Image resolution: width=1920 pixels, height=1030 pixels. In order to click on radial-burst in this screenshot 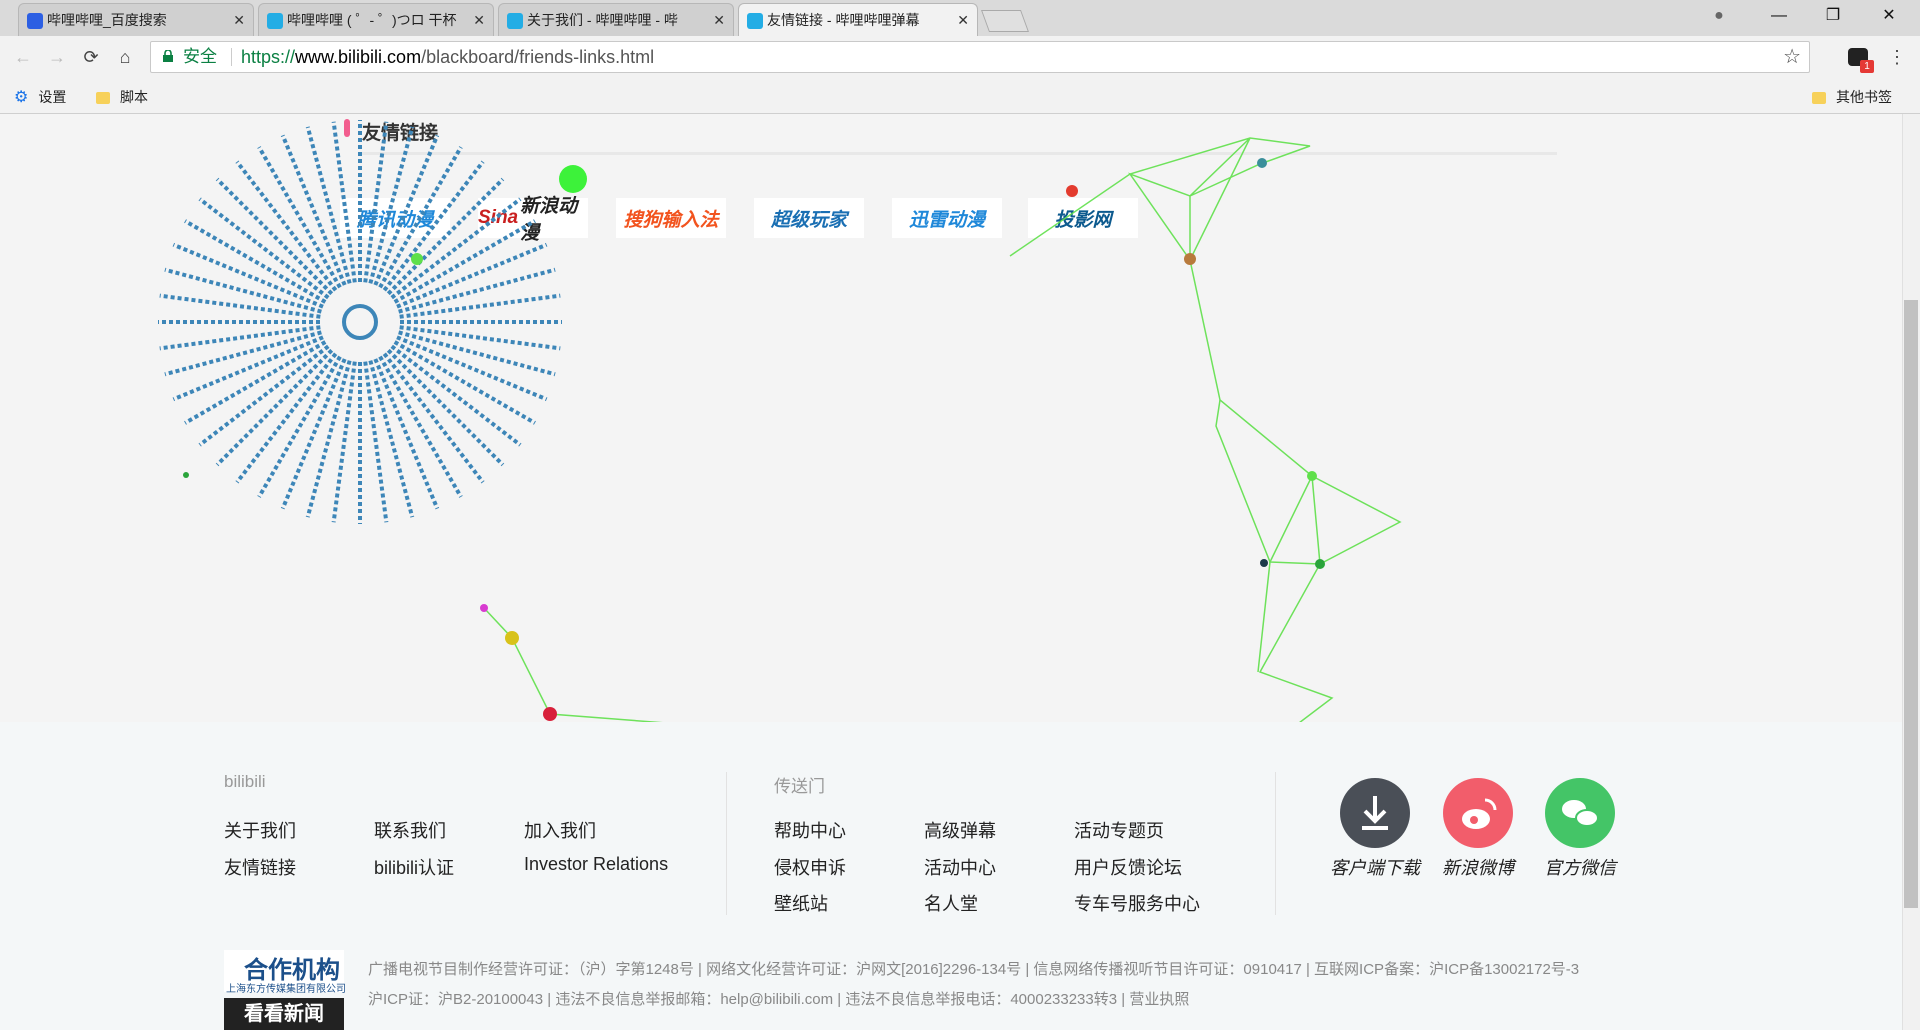, I will do `click(360, 322)`.